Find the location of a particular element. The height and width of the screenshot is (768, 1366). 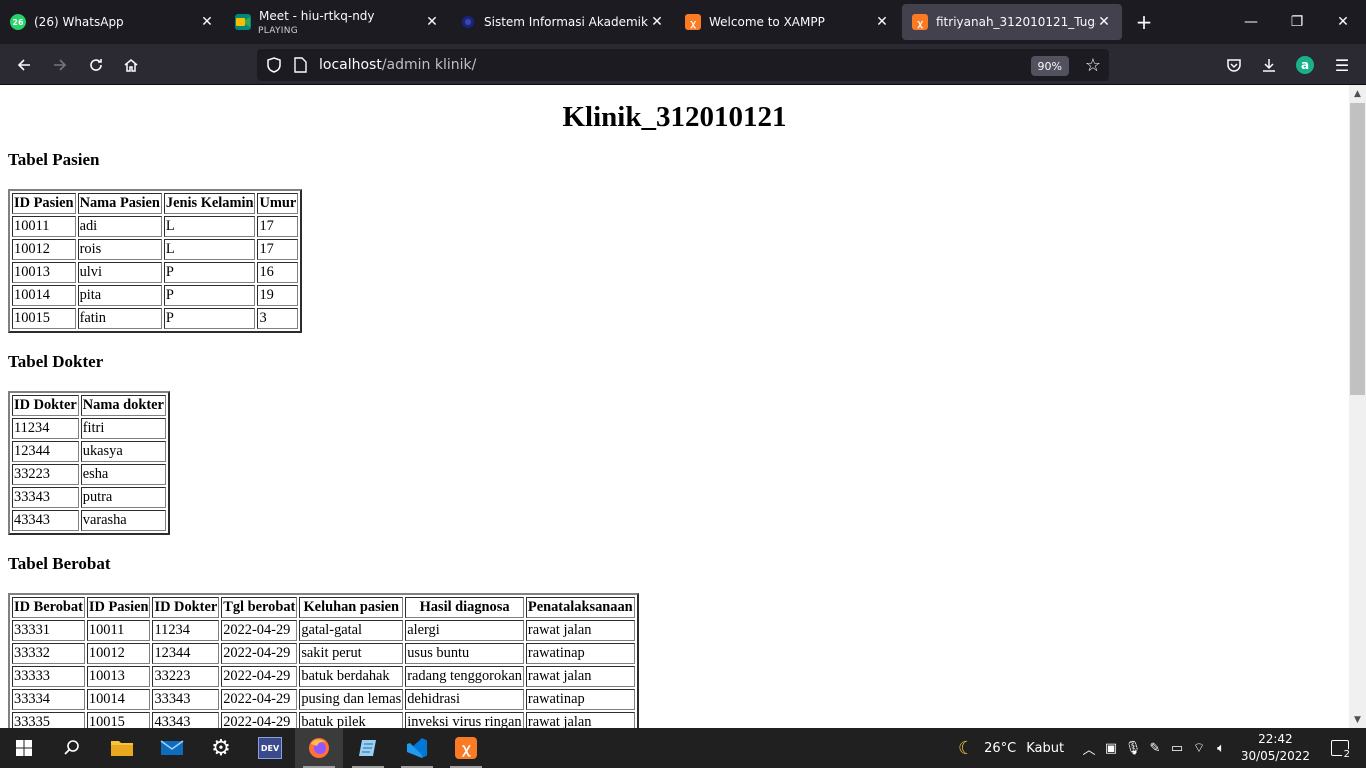

home-button is located at coordinates (131, 65).